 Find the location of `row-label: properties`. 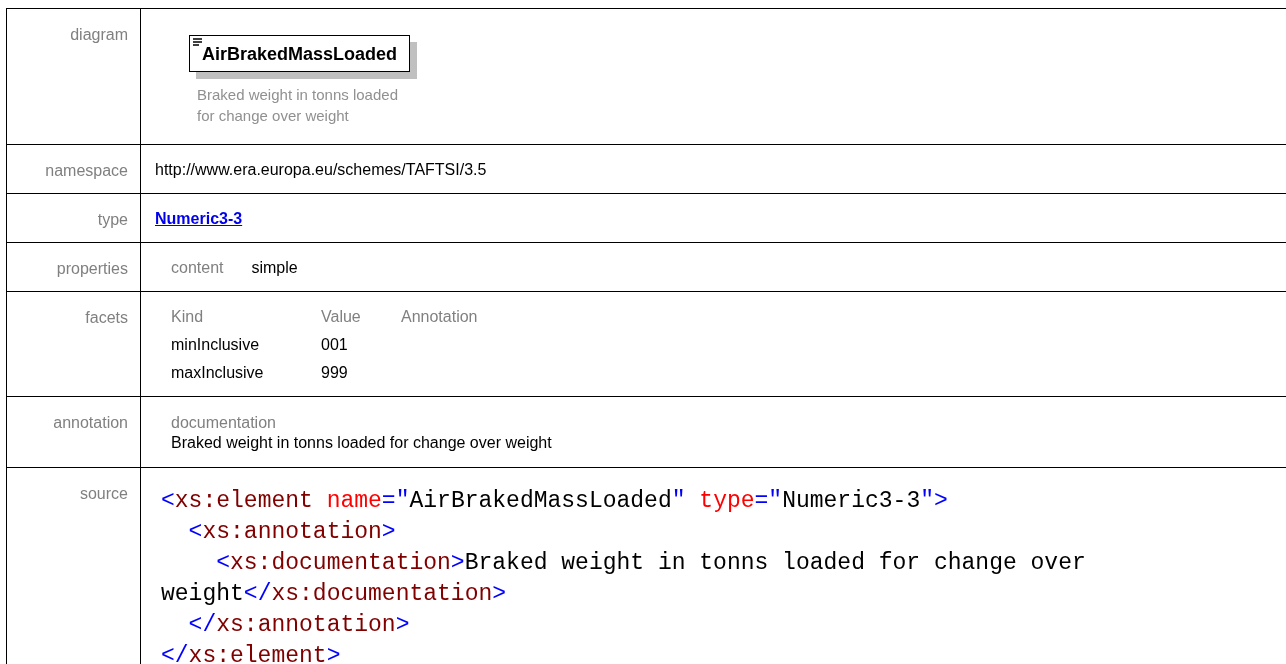

row-label: properties is located at coordinates (92, 268).